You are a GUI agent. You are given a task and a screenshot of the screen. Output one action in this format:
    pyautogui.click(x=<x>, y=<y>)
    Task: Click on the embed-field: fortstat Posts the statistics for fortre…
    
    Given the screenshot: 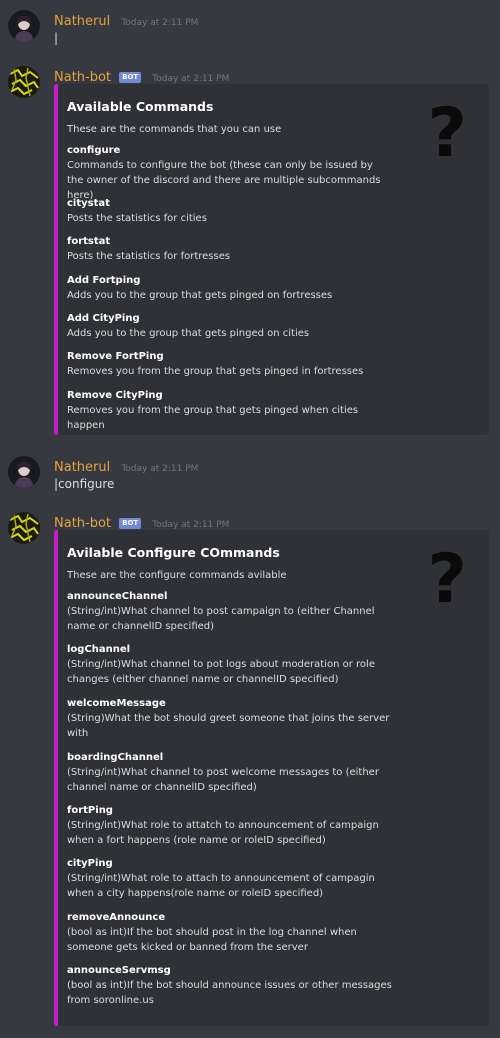 What is the action you would take?
    pyautogui.click(x=229, y=249)
    